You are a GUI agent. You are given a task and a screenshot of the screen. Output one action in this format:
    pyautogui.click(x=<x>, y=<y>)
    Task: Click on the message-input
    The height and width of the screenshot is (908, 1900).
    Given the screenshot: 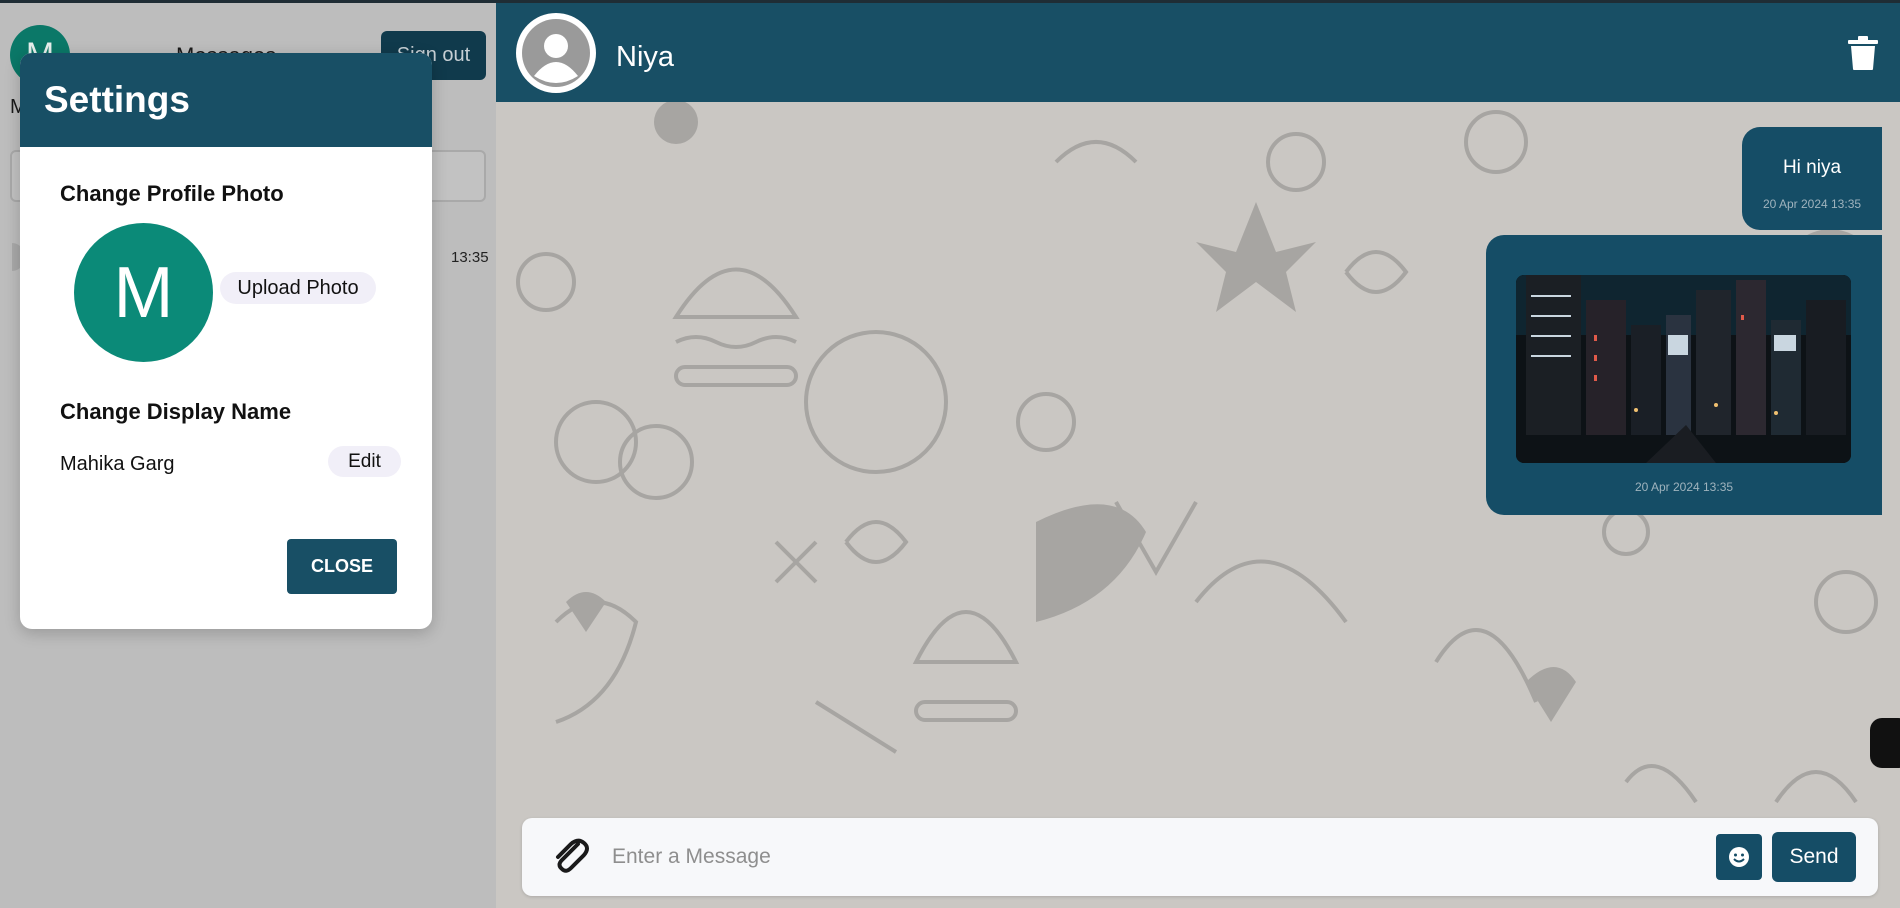 What is the action you would take?
    pyautogui.click(x=1137, y=857)
    